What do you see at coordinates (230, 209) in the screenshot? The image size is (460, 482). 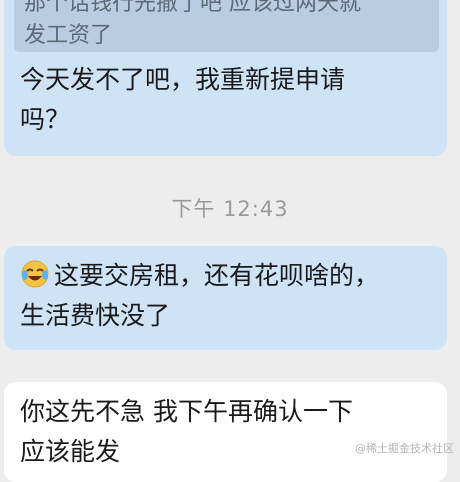 I see `timestamp: 下午 12:43` at bounding box center [230, 209].